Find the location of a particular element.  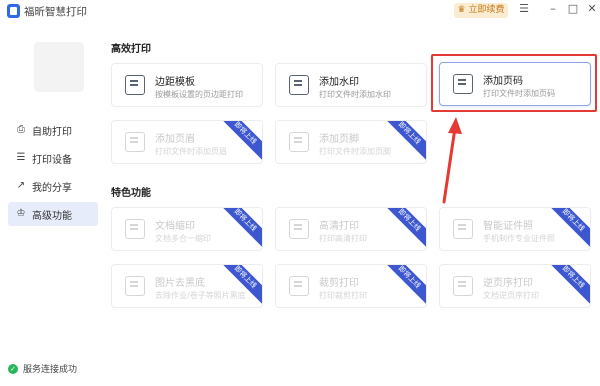

card-add-footer: 添加页脚 打印文件时添加页脚 即将上线 is located at coordinates (351, 142).